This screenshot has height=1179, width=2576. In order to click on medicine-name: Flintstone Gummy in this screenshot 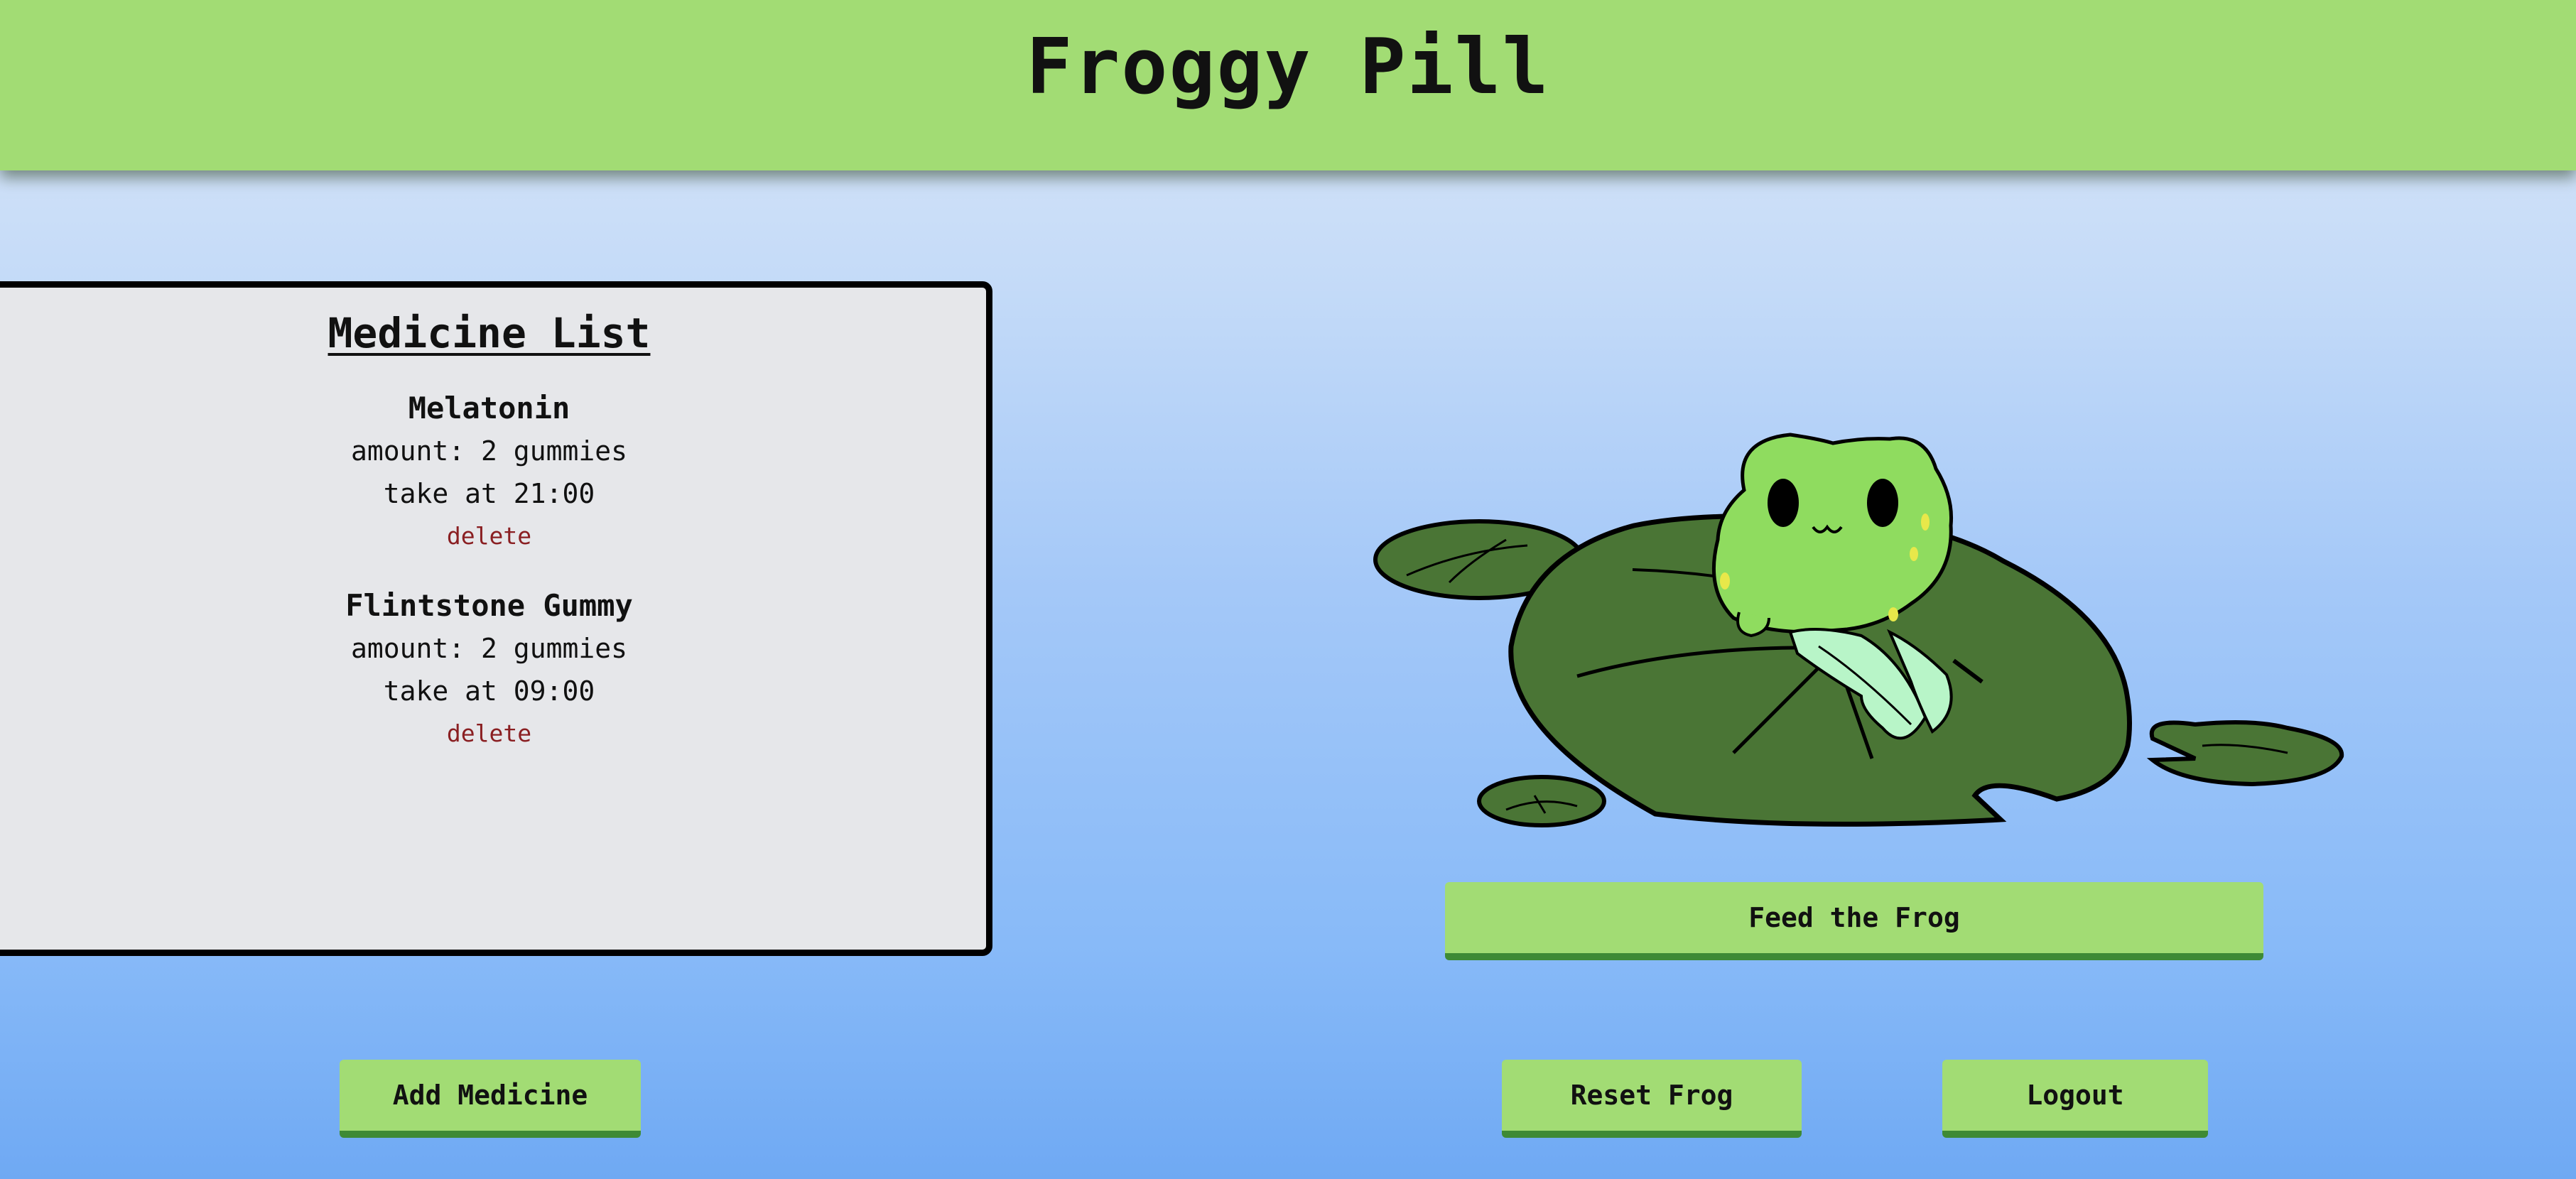, I will do `click(489, 605)`.